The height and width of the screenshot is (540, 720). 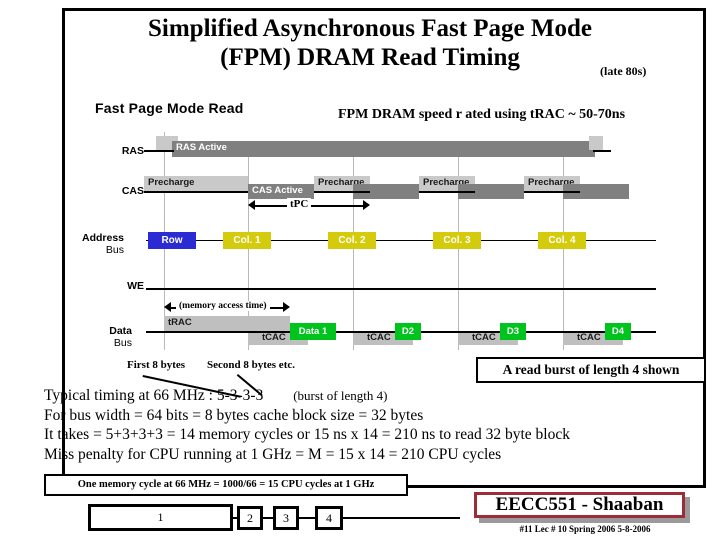 What do you see at coordinates (132, 151) in the screenshot?
I see `row-label-text: RAS` at bounding box center [132, 151].